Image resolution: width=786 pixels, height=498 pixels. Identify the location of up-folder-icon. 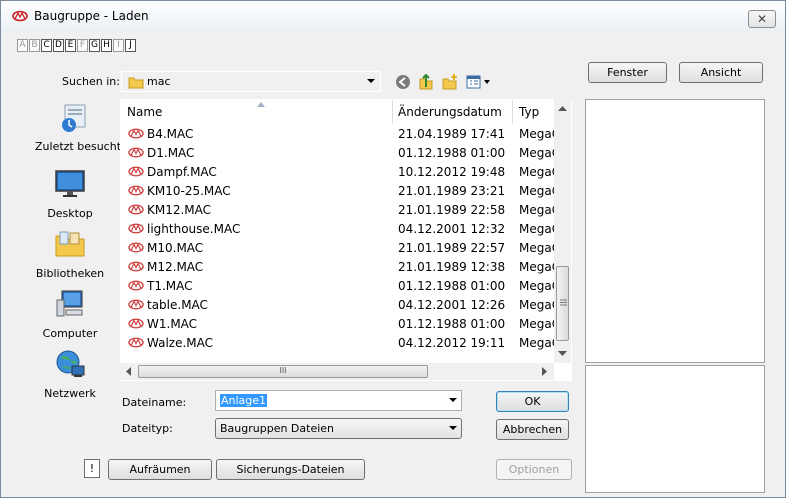
(426, 82).